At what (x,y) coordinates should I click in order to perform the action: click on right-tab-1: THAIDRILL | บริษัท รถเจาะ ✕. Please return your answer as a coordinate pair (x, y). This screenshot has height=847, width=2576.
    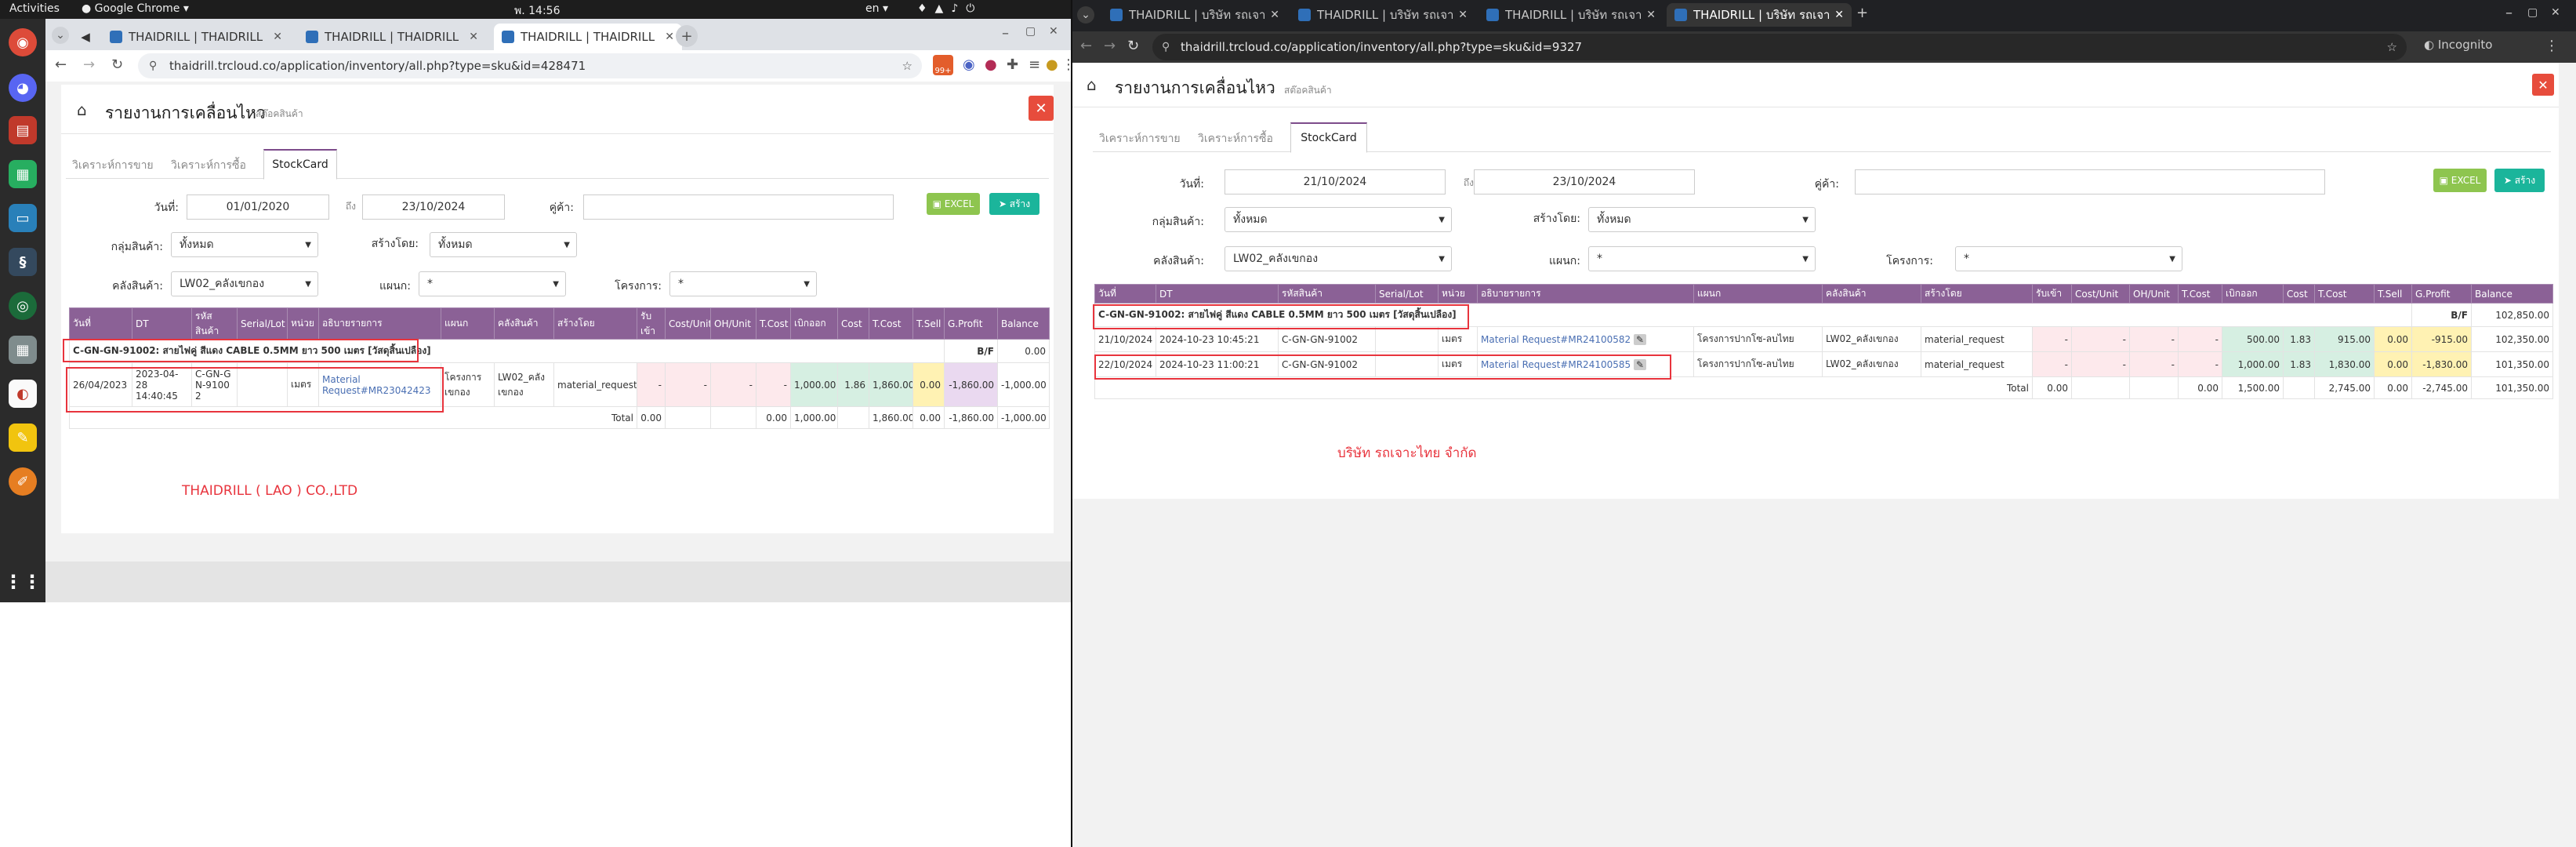
    Looking at the image, I should click on (1195, 15).